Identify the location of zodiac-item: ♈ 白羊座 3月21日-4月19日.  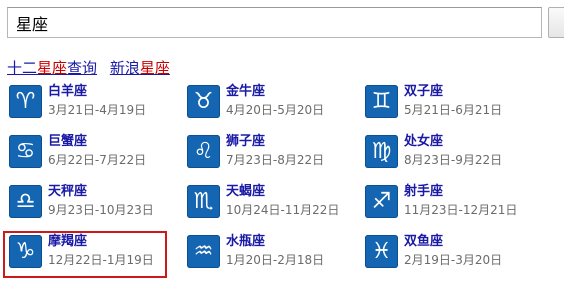
(92, 107).